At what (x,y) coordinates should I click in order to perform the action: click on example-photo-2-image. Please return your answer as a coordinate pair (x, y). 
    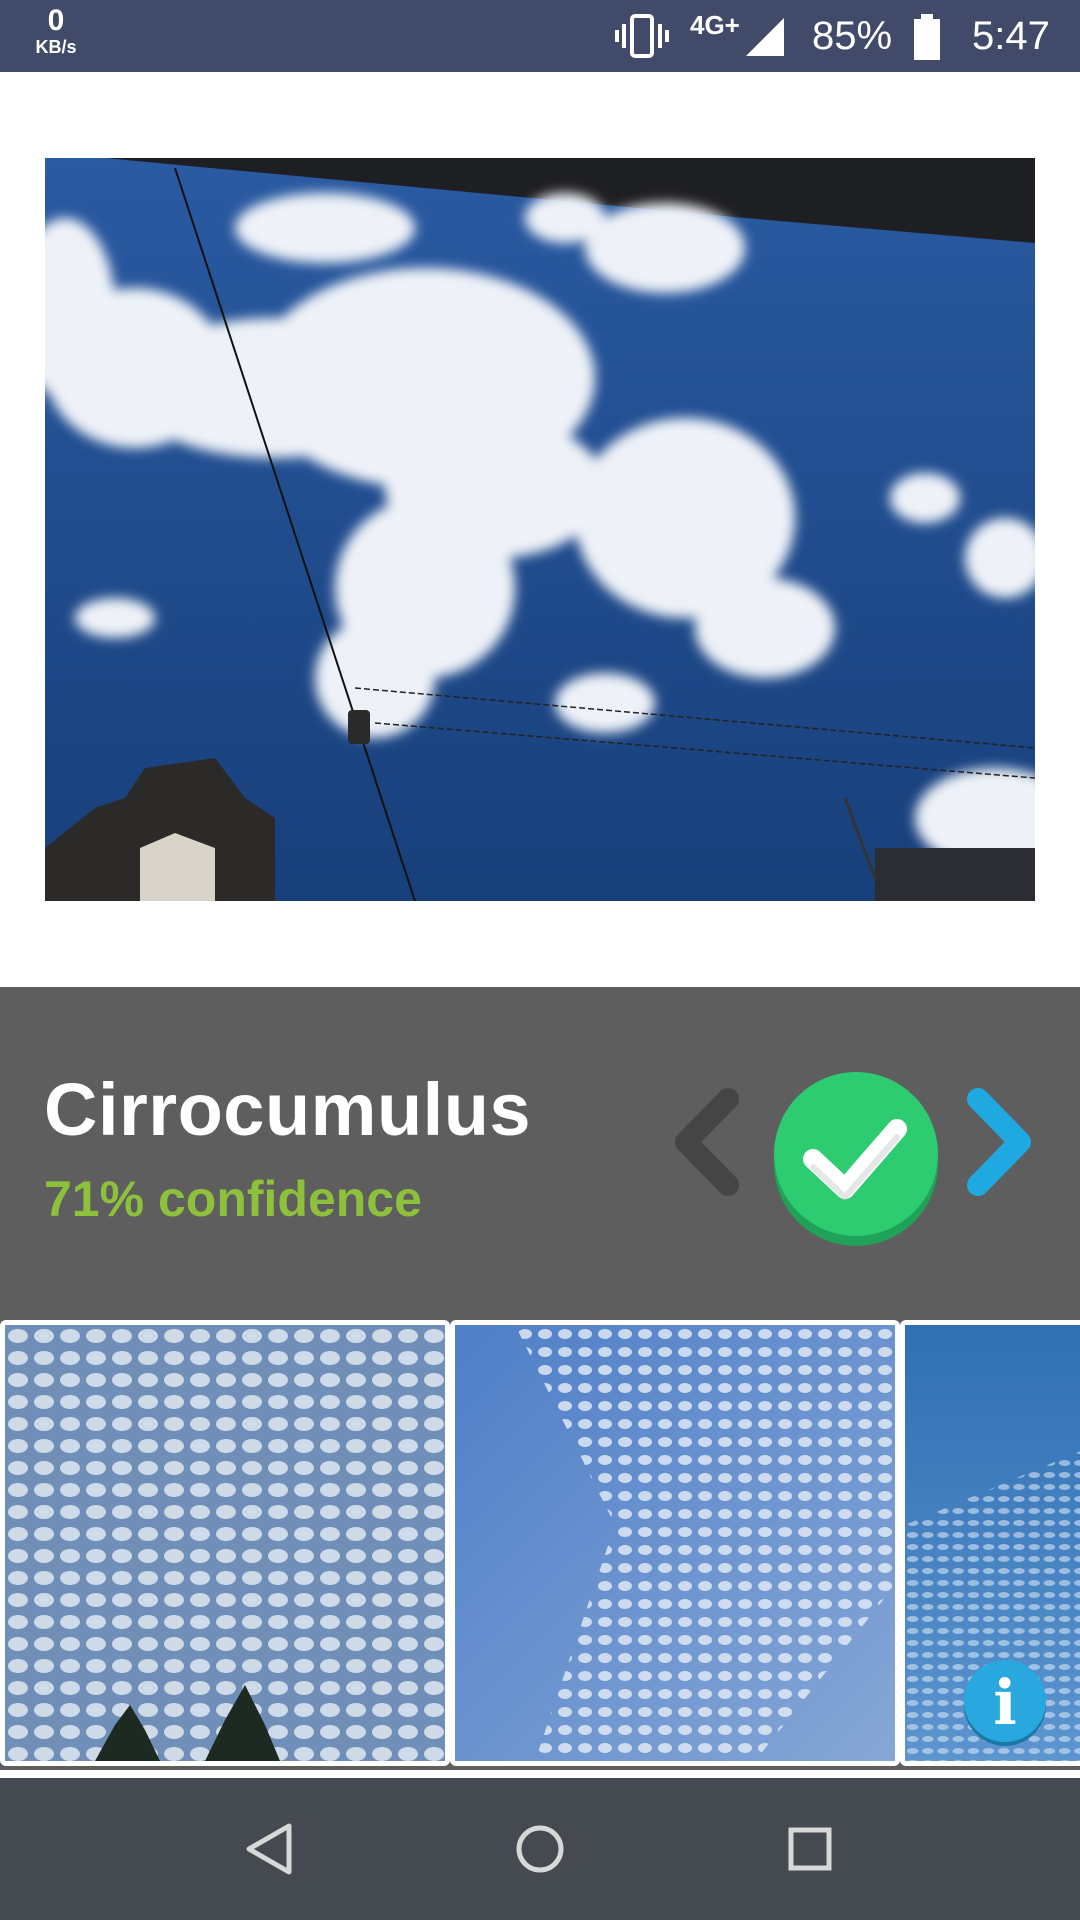
    Looking at the image, I should click on (675, 1543).